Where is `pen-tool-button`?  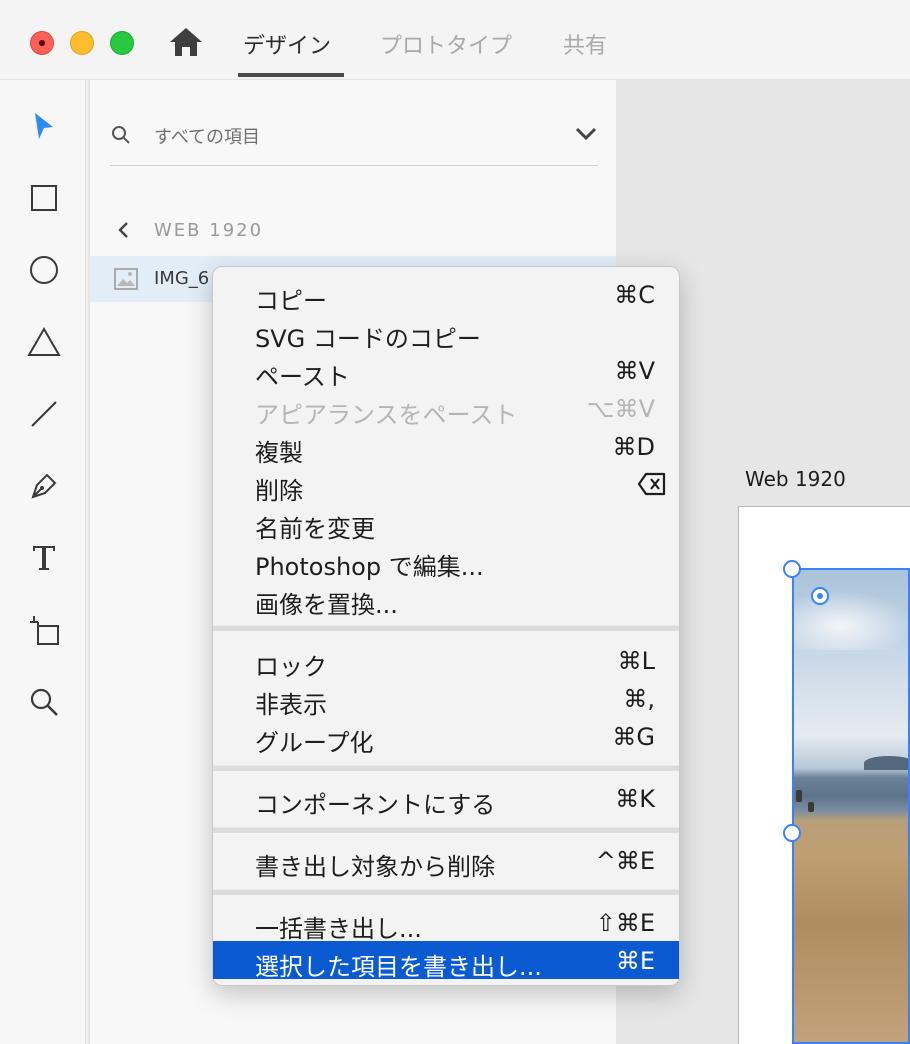
pen-tool-button is located at coordinates (44, 486).